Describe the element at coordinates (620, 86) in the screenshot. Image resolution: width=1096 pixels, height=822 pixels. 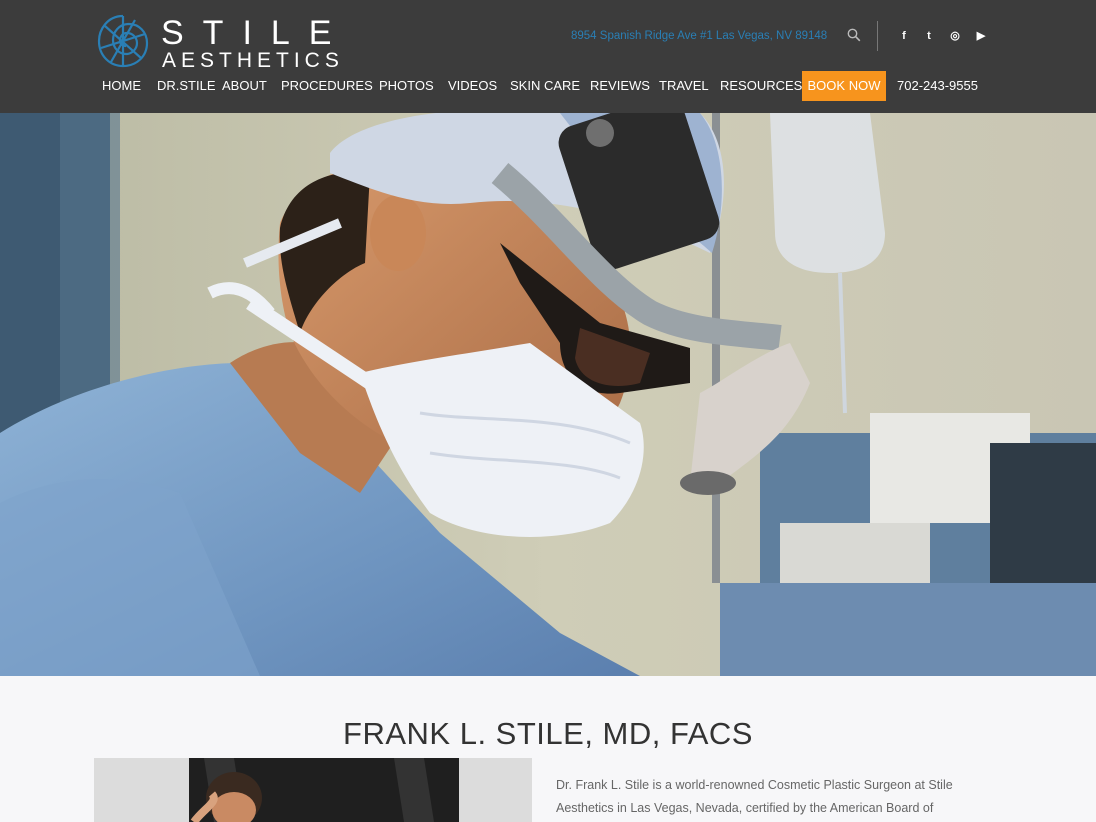
I see `nav-item-reviews: REVIEWS` at that location.